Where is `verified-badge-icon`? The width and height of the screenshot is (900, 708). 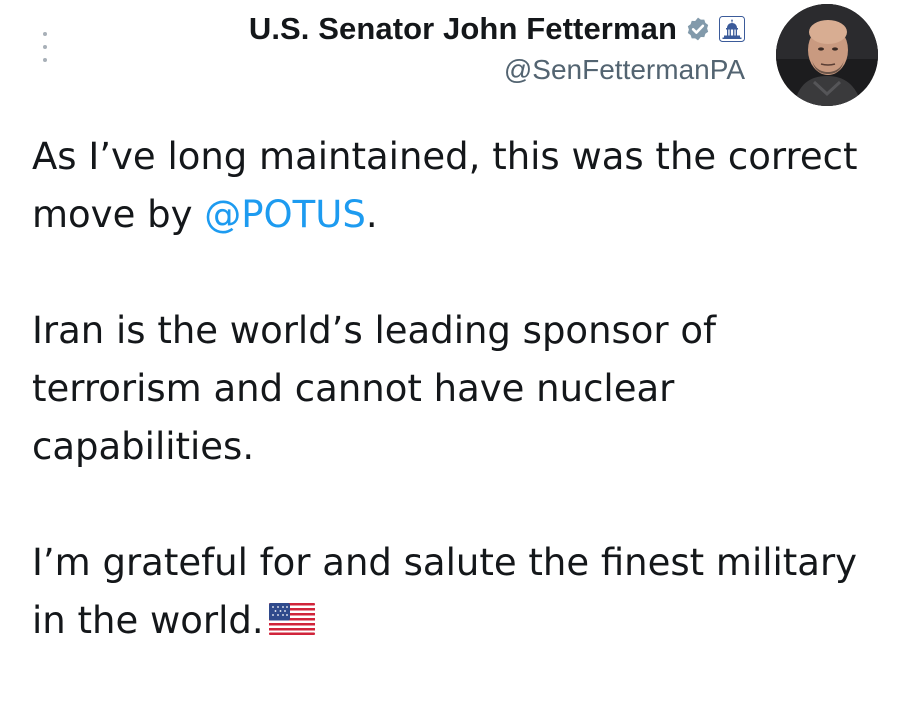 verified-badge-icon is located at coordinates (698, 29).